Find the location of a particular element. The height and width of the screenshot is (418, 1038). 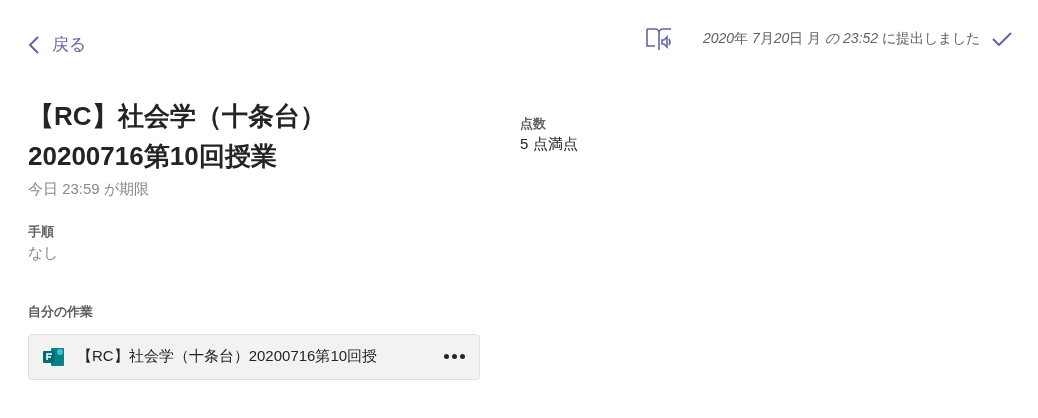

due-date: 今日 23:59 が期限 is located at coordinates (89, 188).